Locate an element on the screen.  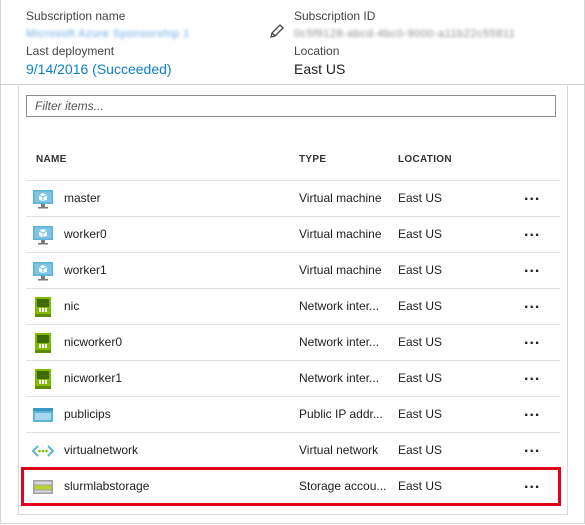
subscription-name-label: Subscription name is located at coordinates (76, 16).